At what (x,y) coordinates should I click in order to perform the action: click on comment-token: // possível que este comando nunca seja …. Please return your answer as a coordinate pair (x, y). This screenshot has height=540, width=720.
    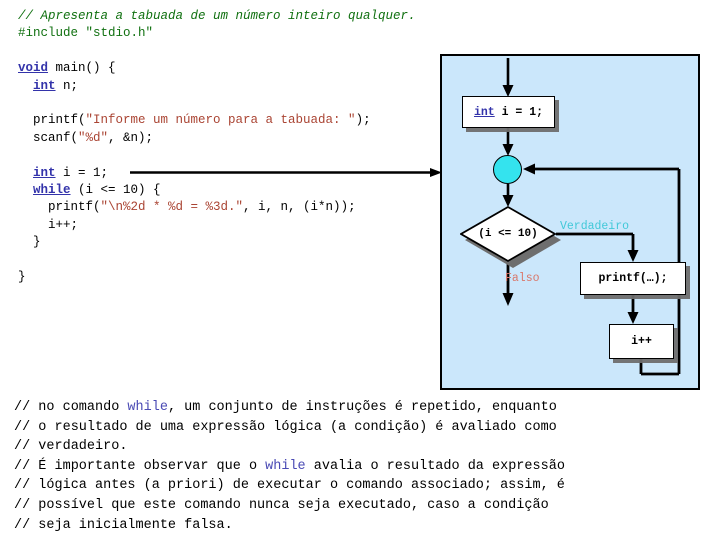
    Looking at the image, I should click on (281, 505).